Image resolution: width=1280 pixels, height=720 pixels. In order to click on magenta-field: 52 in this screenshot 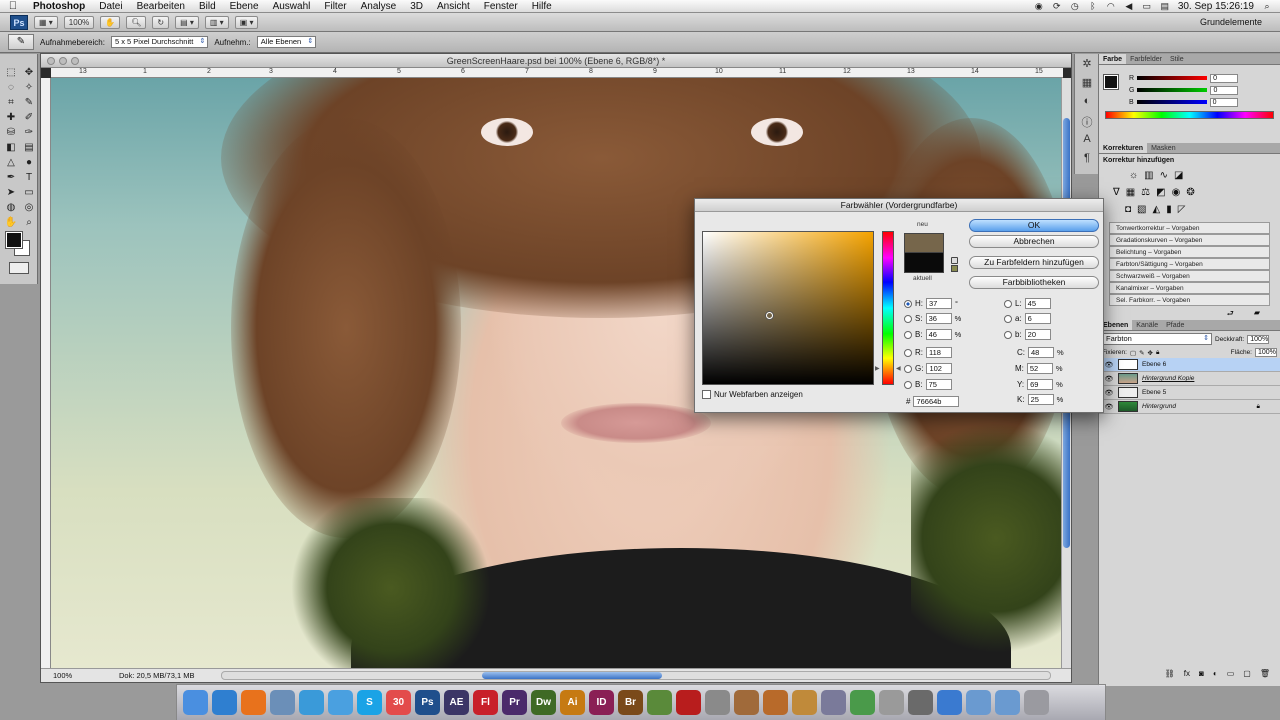, I will do `click(1039, 368)`.